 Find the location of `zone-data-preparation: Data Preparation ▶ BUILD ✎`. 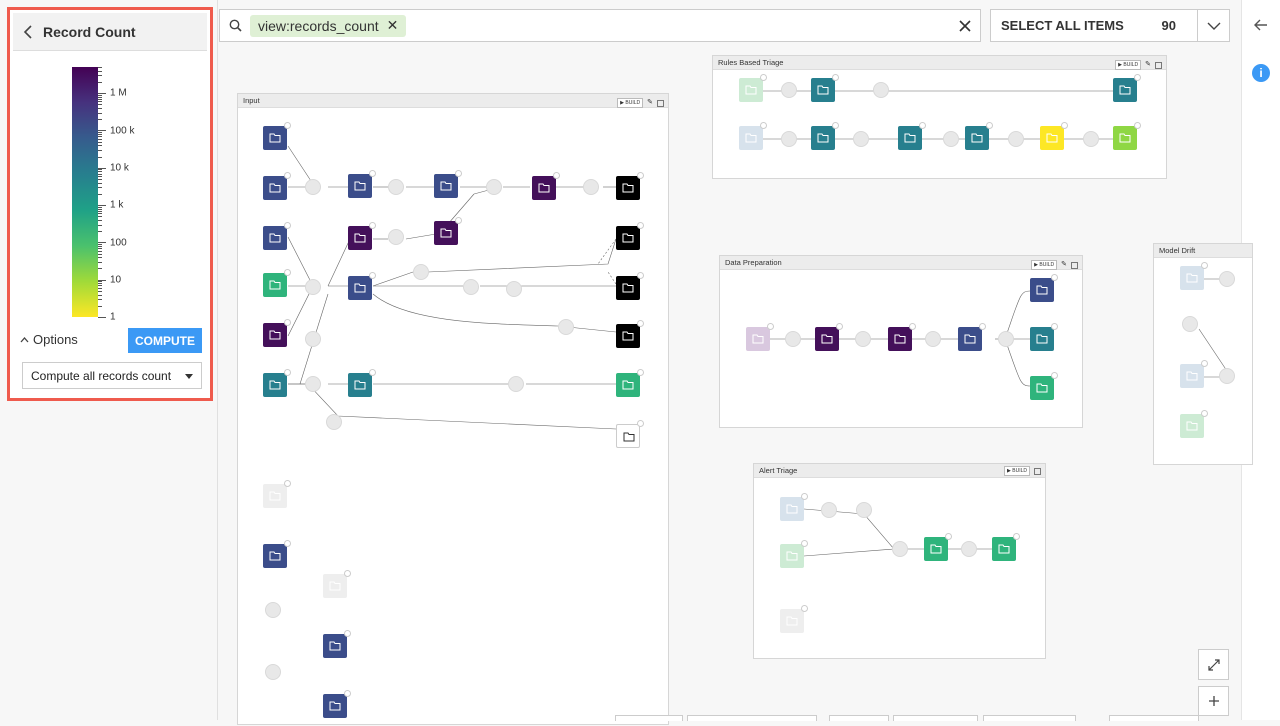

zone-data-preparation: Data Preparation ▶ BUILD ✎ is located at coordinates (901, 341).